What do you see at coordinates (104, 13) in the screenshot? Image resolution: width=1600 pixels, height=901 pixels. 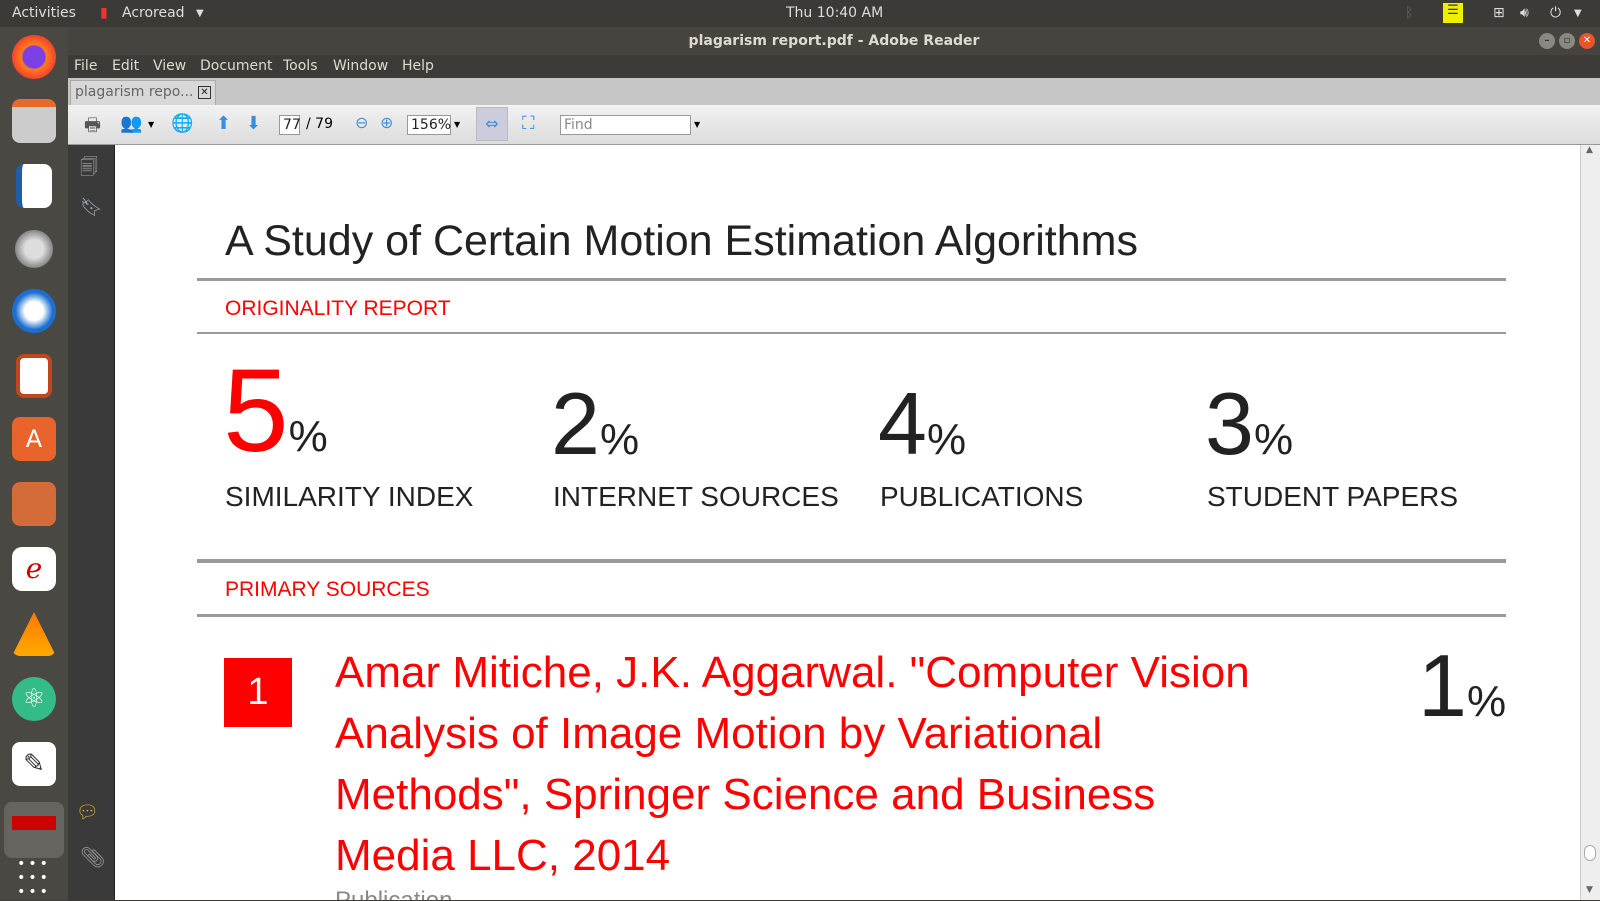 I see `acroread-icon: ▮` at bounding box center [104, 13].